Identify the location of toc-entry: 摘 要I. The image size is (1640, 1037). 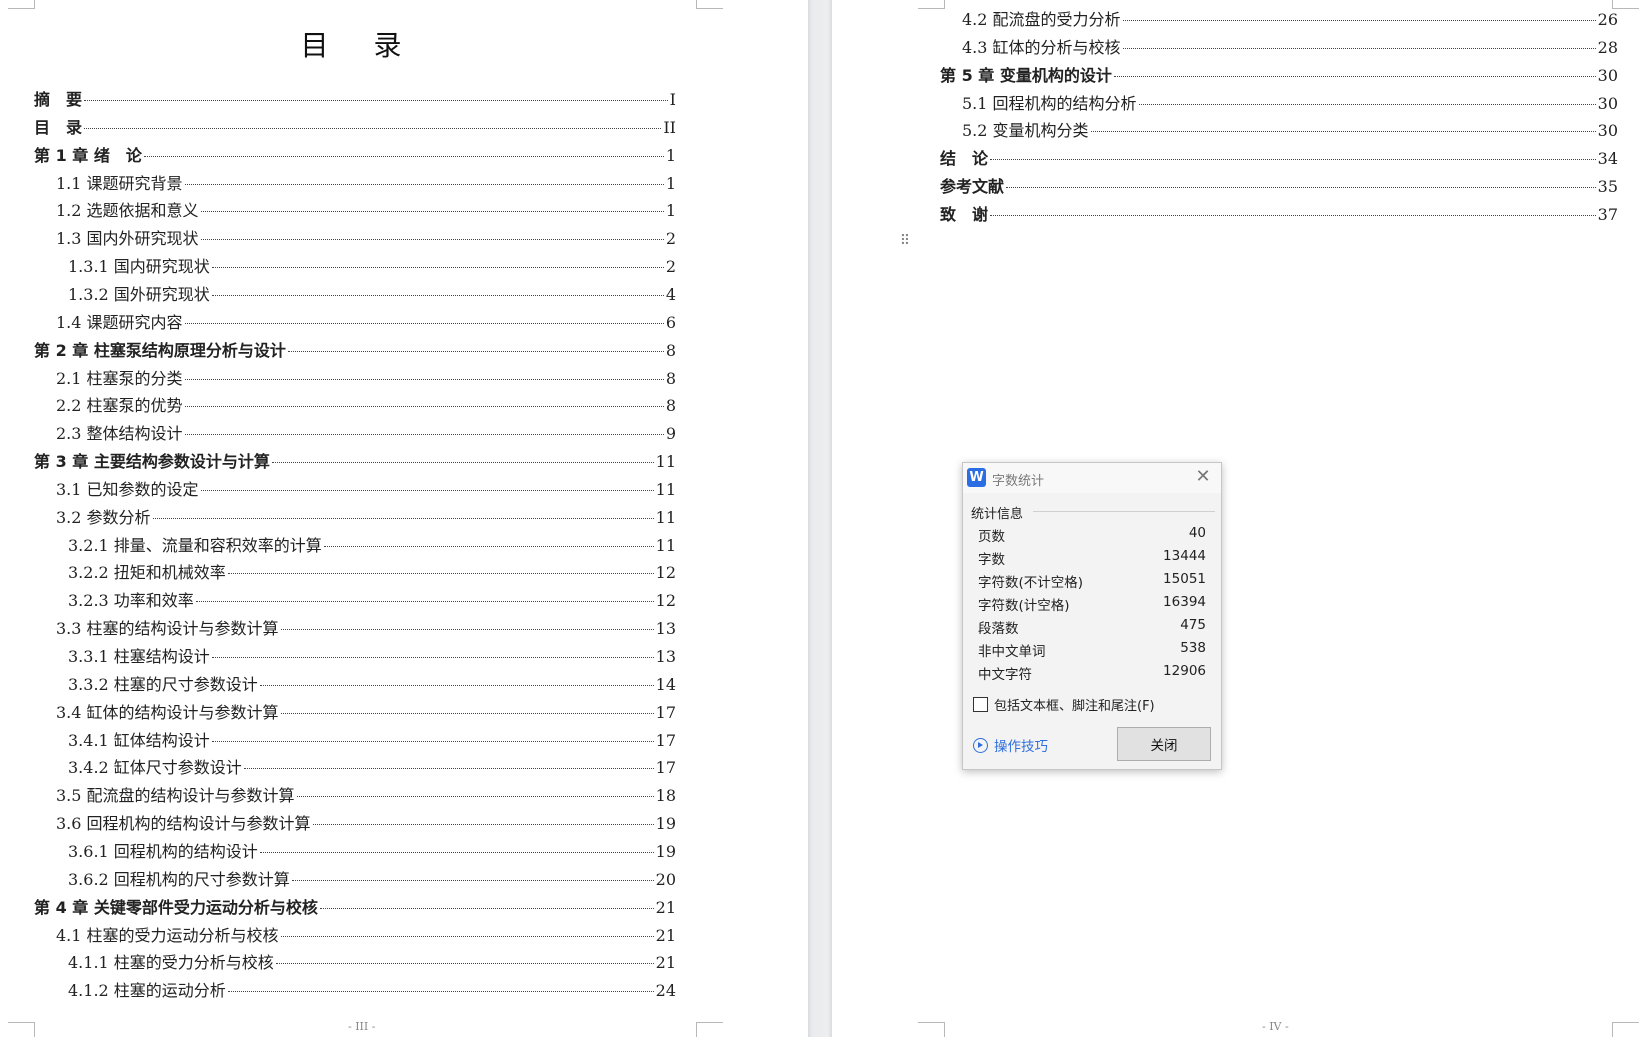
(355, 100).